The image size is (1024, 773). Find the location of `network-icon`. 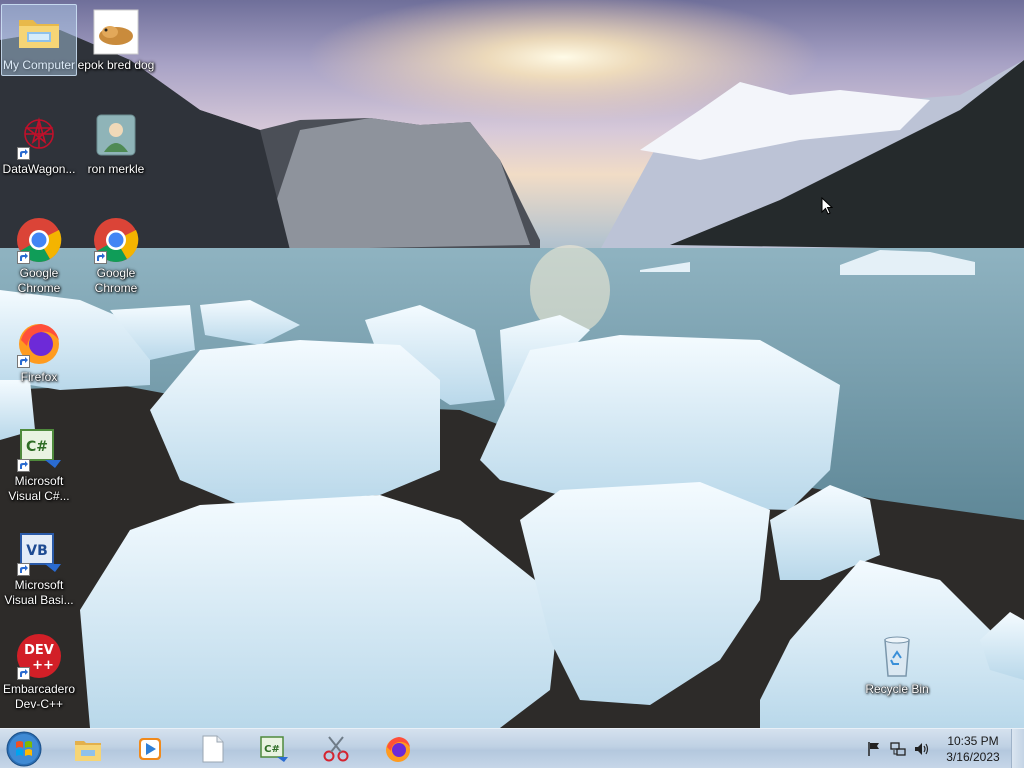

network-icon is located at coordinates (898, 749).